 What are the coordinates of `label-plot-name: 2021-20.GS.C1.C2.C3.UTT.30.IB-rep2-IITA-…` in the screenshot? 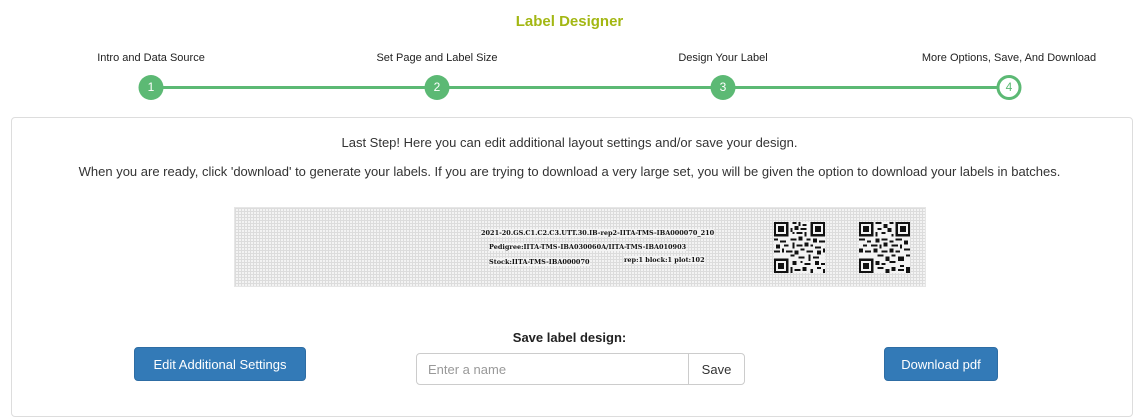 It's located at (598, 233).